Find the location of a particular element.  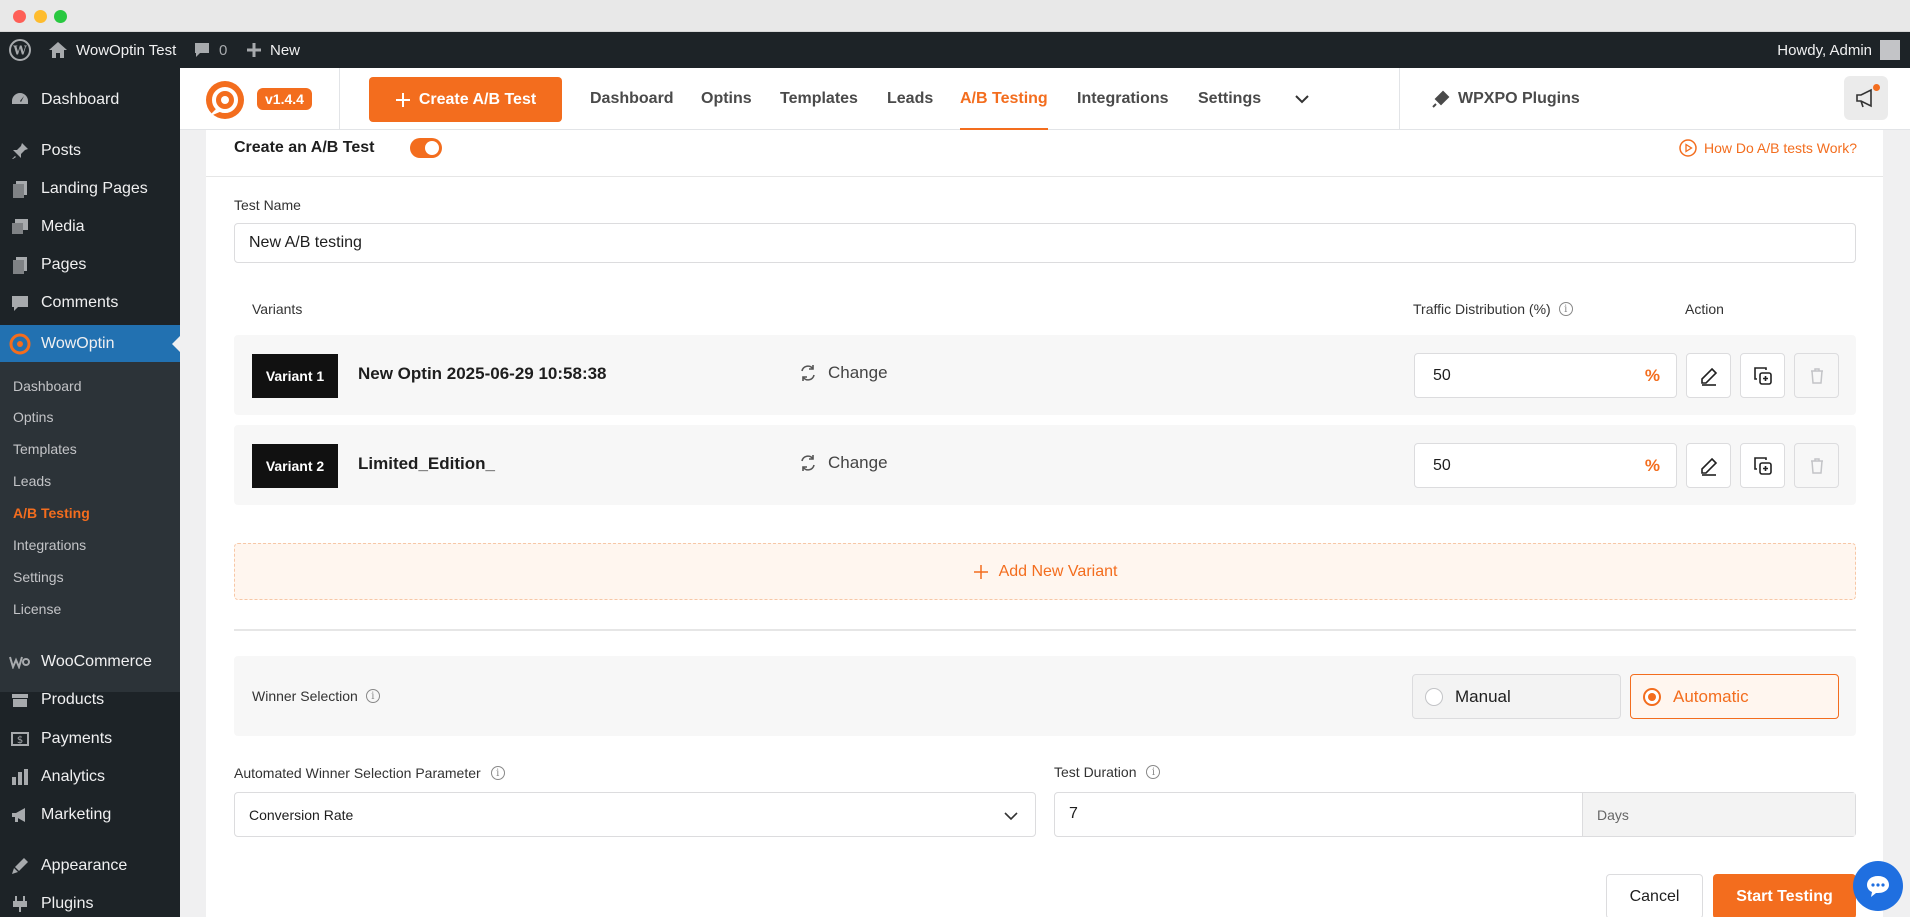

winner-option-automatic: Automatic is located at coordinates (1734, 696).